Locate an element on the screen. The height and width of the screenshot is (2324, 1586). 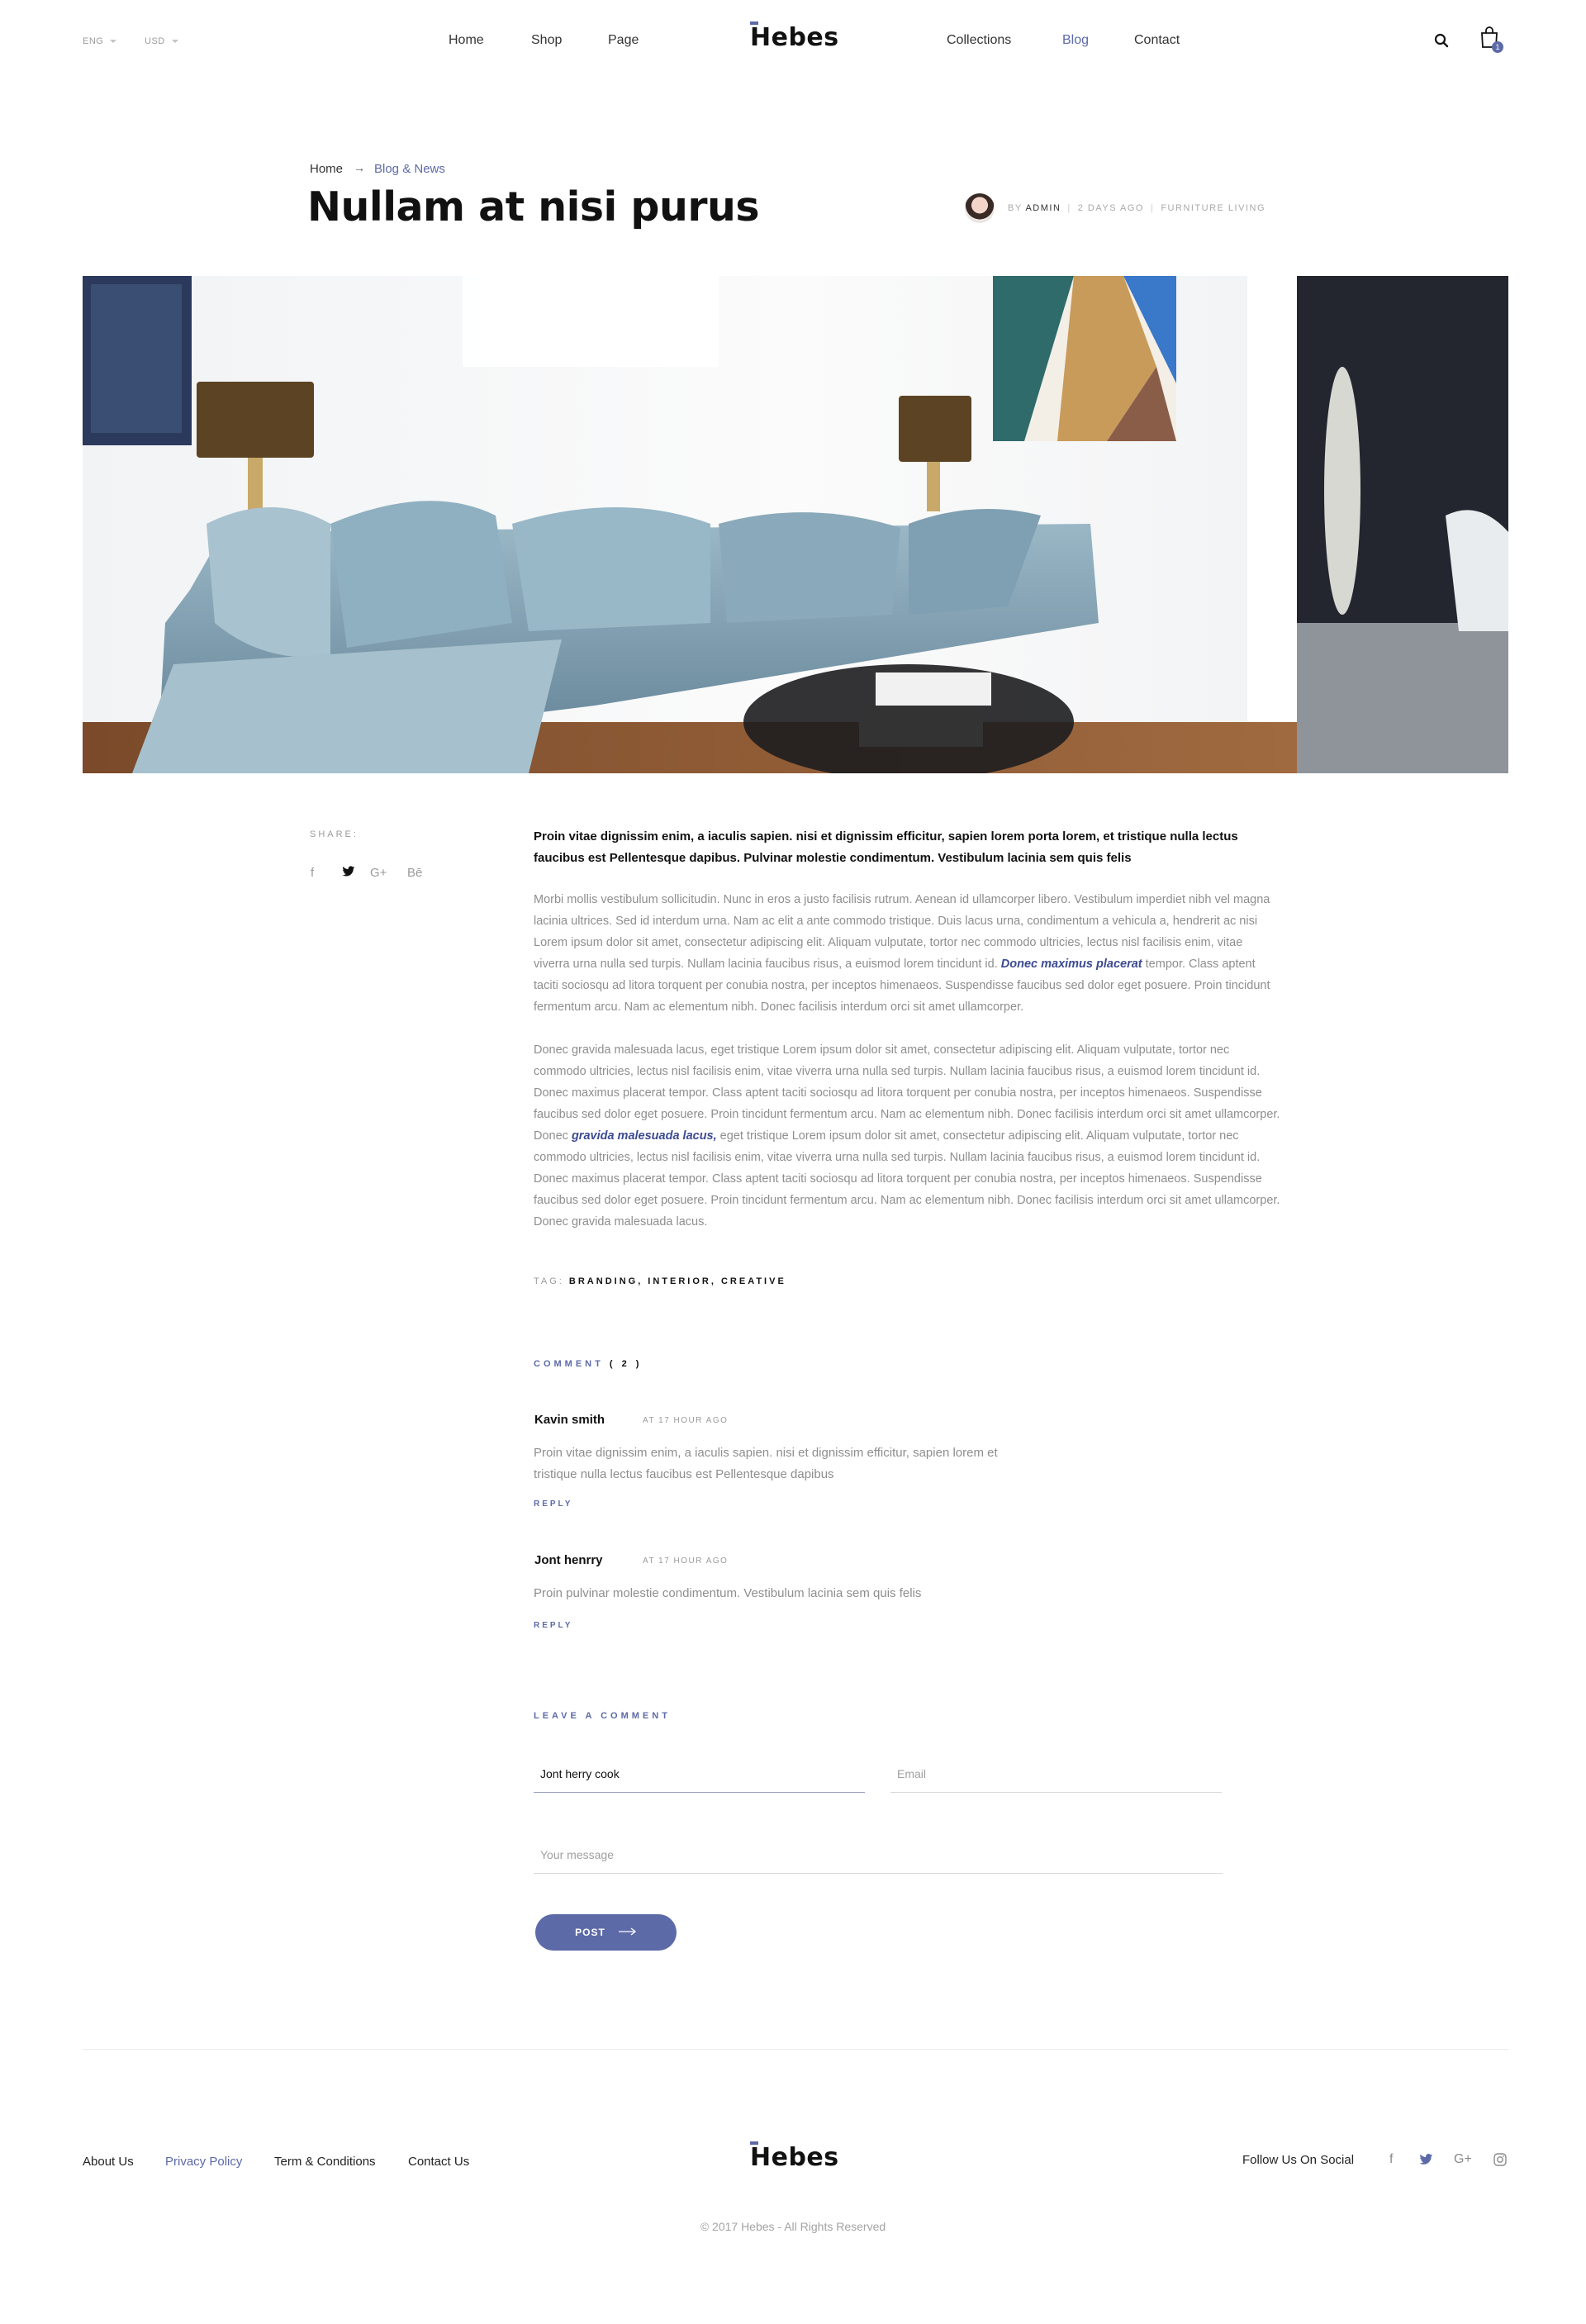
comment-author: Jont henrry is located at coordinates (568, 1560).